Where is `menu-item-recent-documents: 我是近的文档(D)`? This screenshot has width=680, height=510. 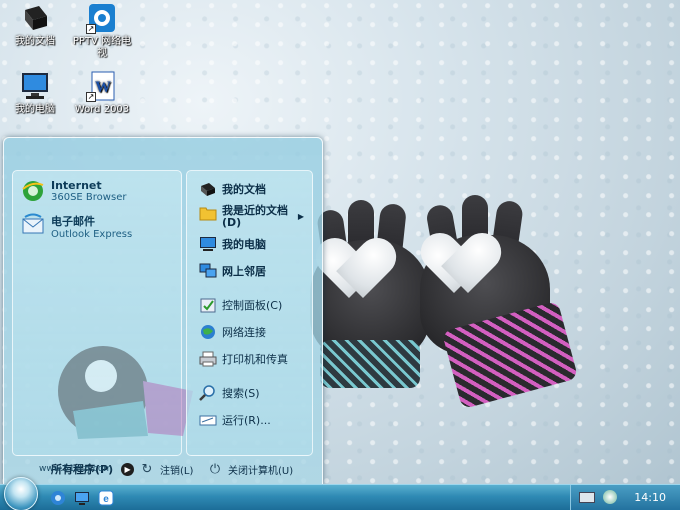 menu-item-recent-documents: 我是近的文档(D) is located at coordinates (249, 217).